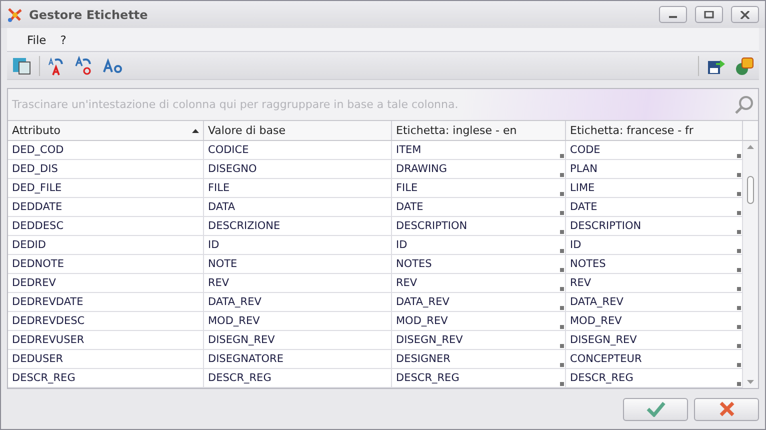 Image resolution: width=766 pixels, height=430 pixels. What do you see at coordinates (456, 130) in the screenshot?
I see `column-title: Etichetta: inglese - en` at bounding box center [456, 130].